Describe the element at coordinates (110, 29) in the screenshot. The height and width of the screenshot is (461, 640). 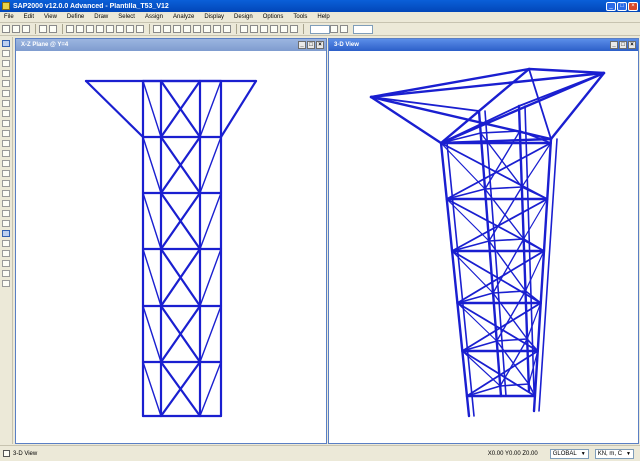
I see `zoom-in-icon` at that location.